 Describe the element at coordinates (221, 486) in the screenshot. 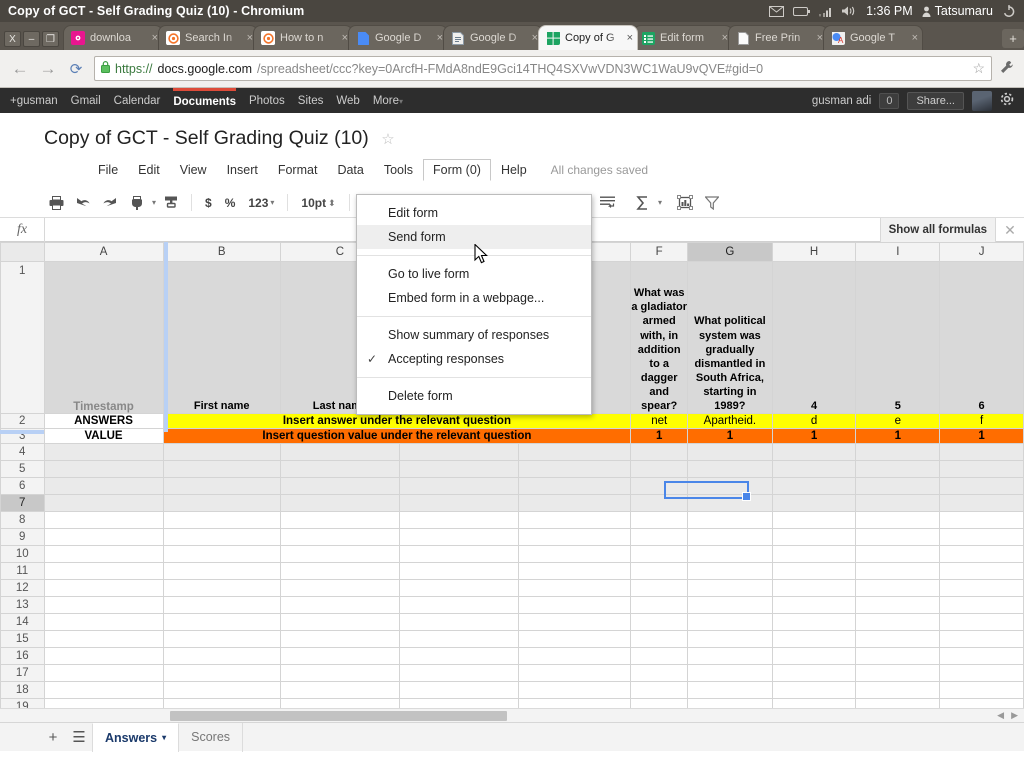

I see `cell-b6` at that location.